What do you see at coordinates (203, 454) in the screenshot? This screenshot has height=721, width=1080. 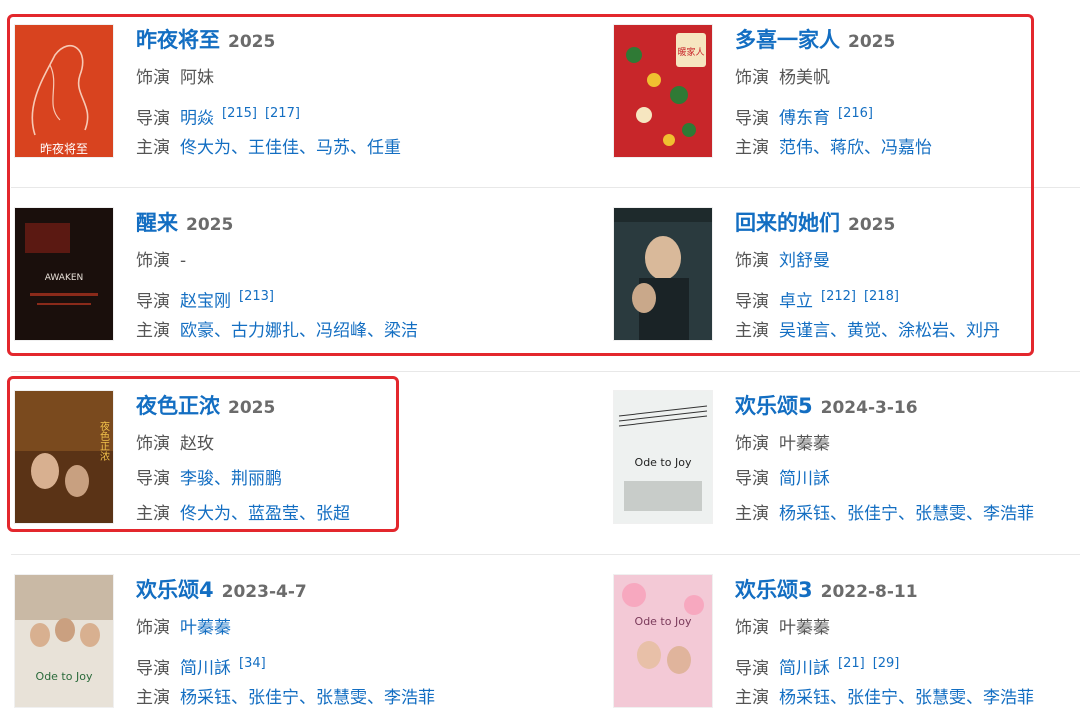 I see `highlight-box-left` at bounding box center [203, 454].